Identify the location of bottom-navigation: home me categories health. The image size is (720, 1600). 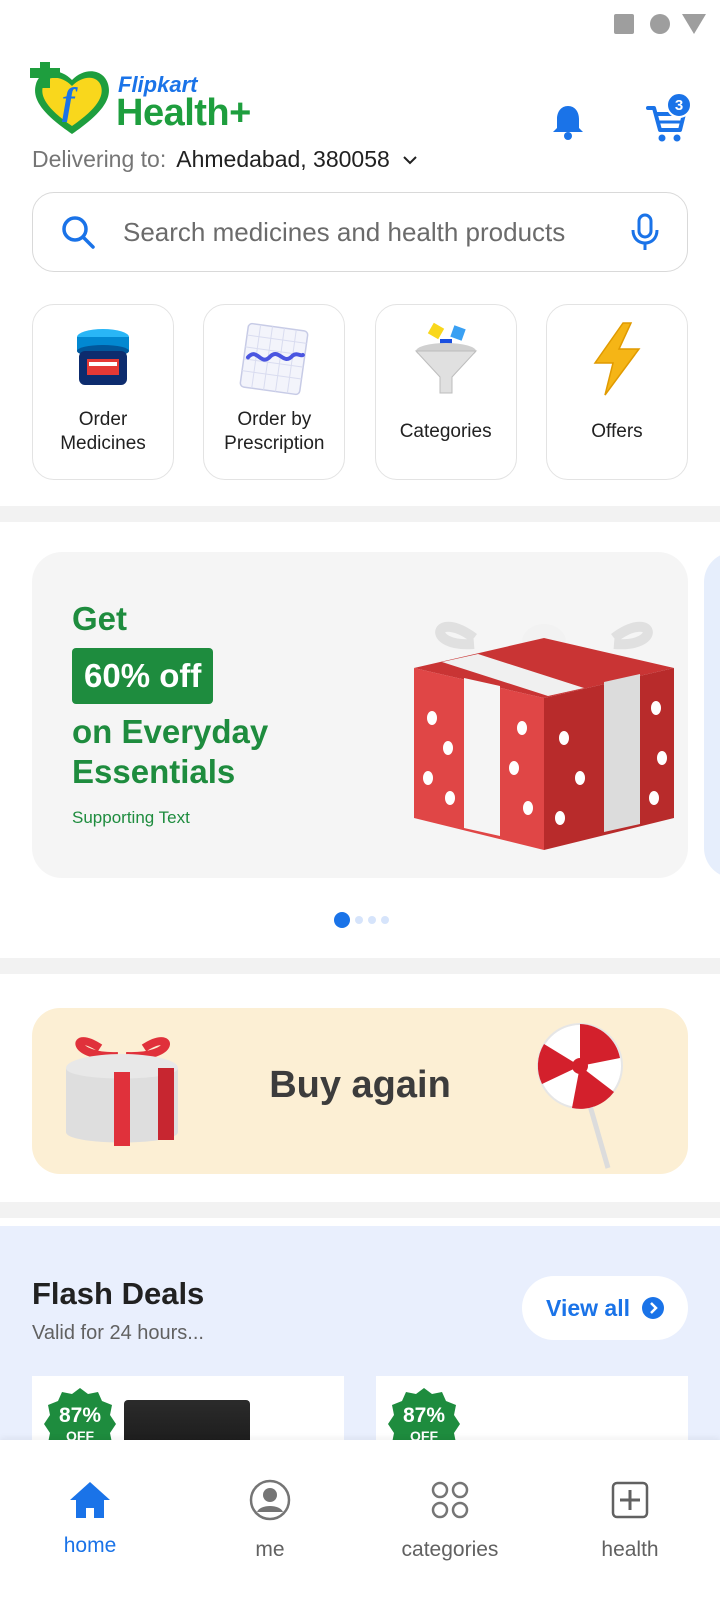
(360, 1520).